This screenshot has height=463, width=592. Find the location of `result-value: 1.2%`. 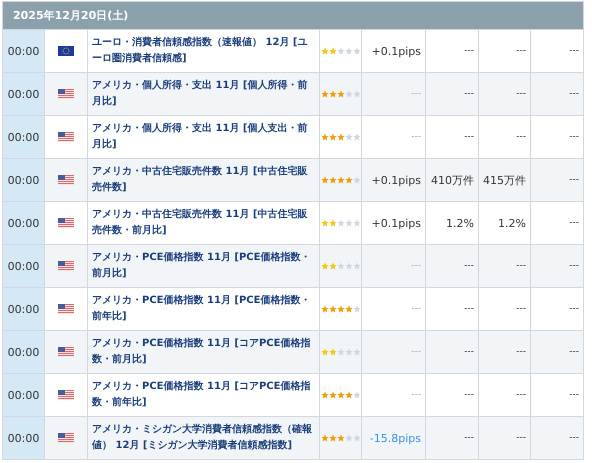

result-value: 1.2% is located at coordinates (460, 223).